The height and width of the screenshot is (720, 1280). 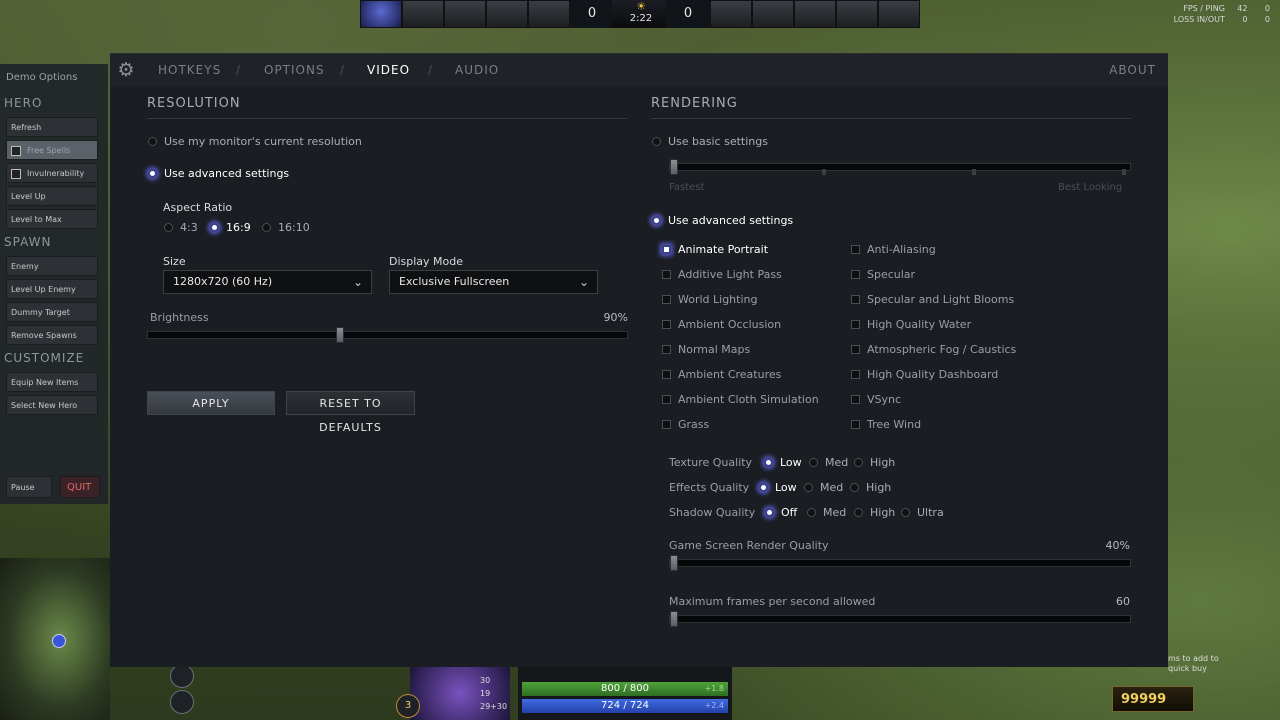 What do you see at coordinates (778, 487) in the screenshot?
I see `effects-low-radio: Low` at bounding box center [778, 487].